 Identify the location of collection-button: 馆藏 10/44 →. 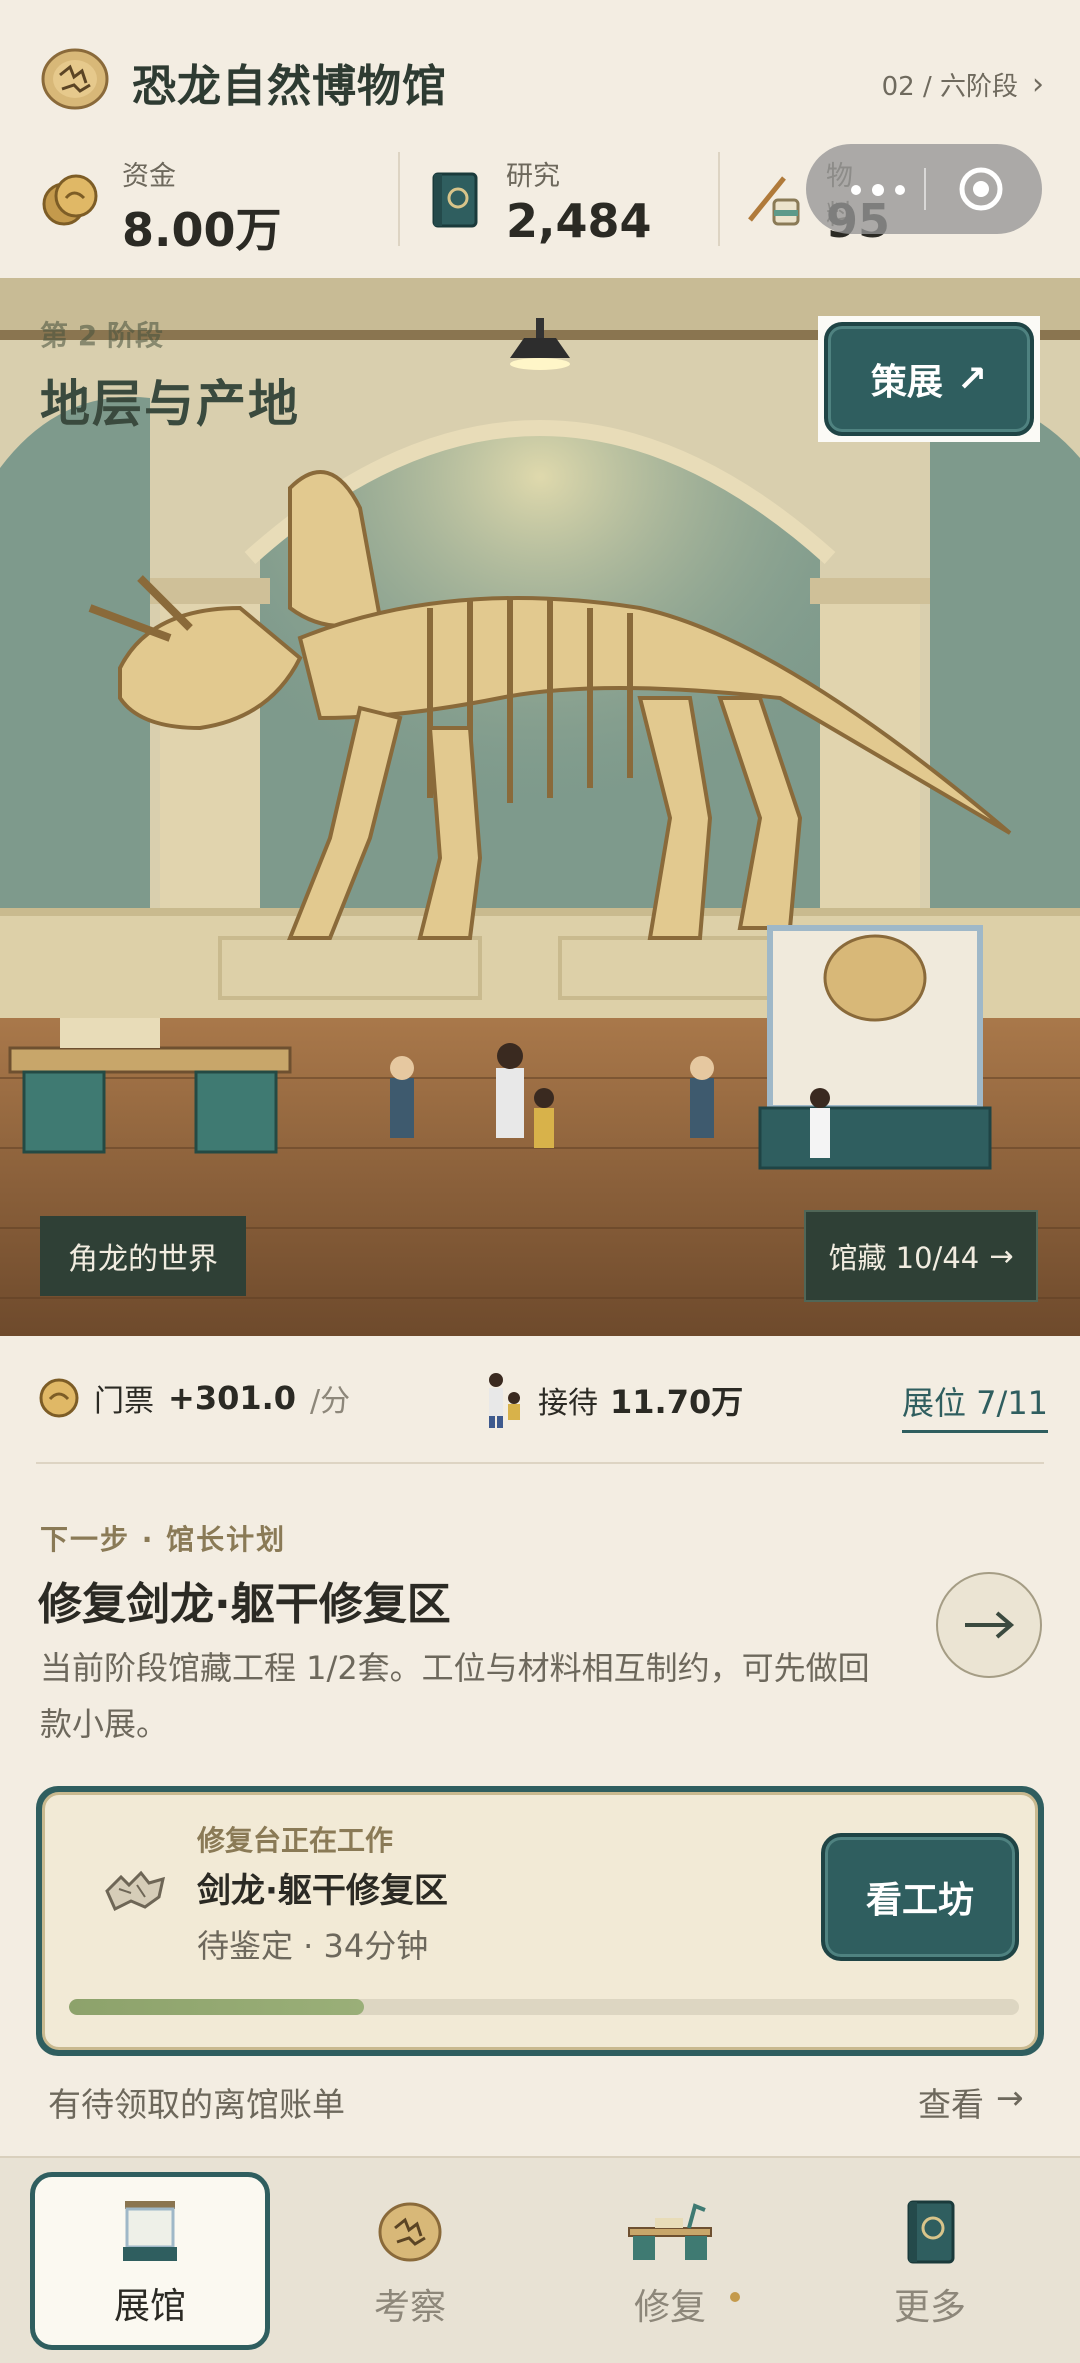
(921, 1256).